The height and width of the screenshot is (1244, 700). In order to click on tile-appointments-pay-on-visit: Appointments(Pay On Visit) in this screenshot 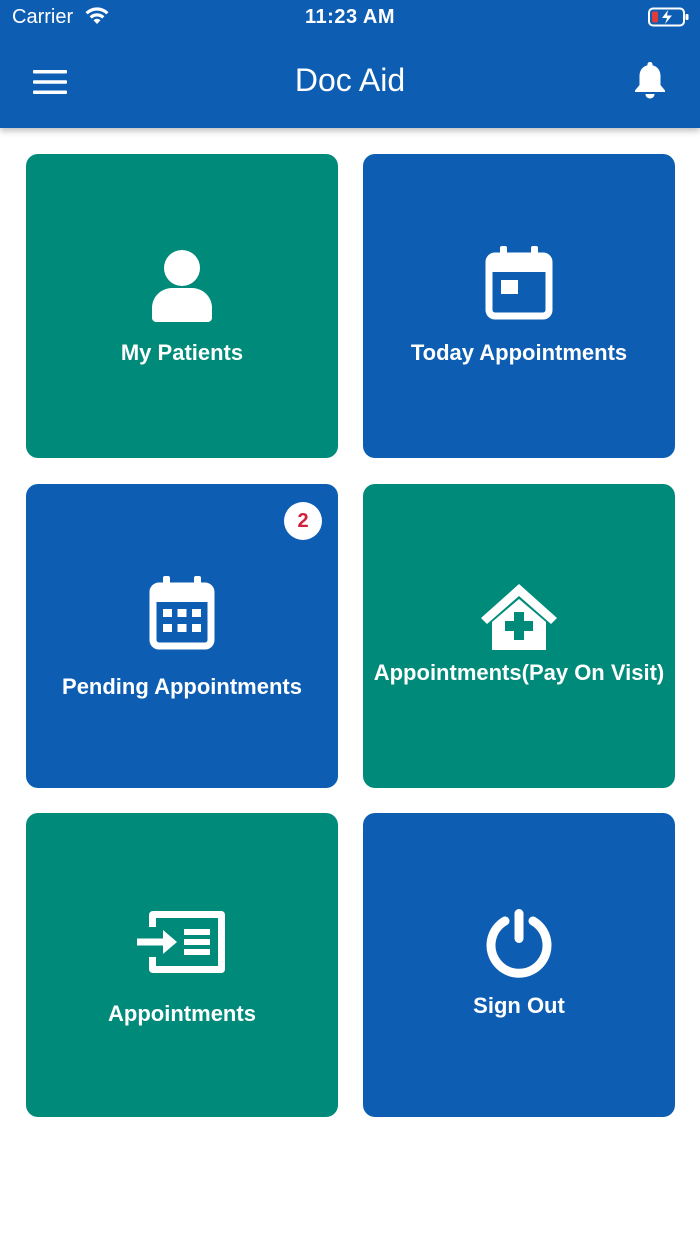, I will do `click(519, 636)`.